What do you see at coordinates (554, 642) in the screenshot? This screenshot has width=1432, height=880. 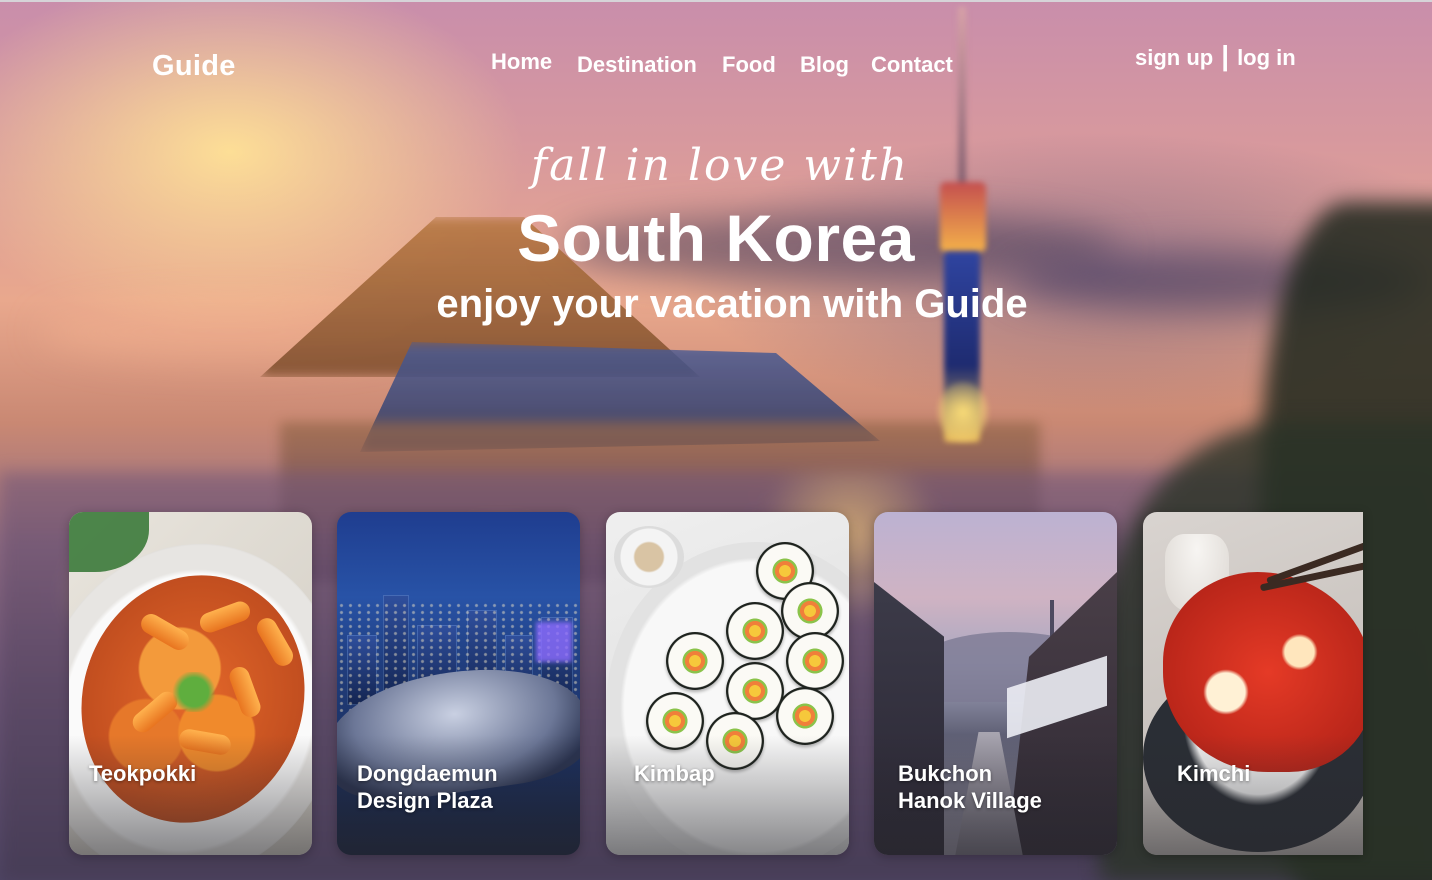 I see `neon-sign` at bounding box center [554, 642].